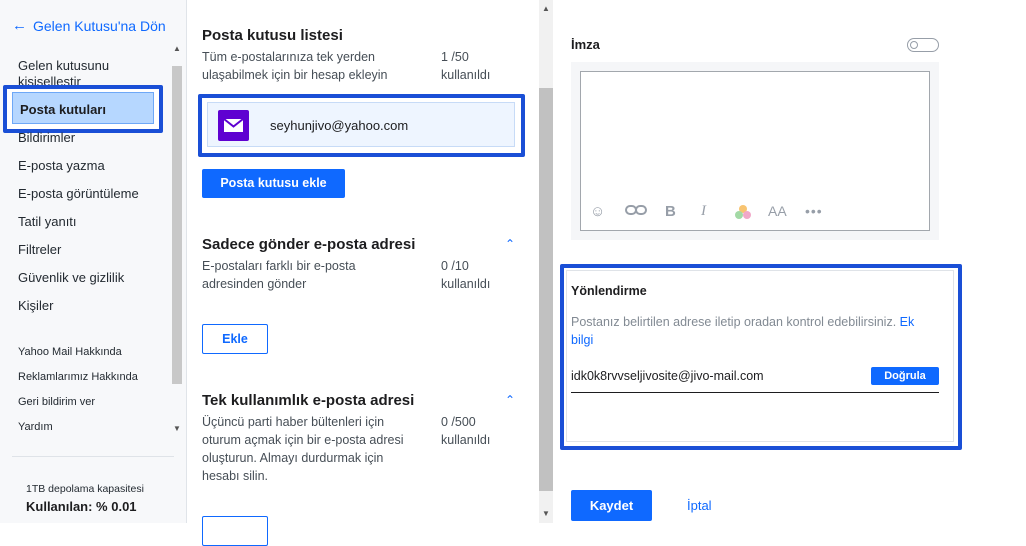 This screenshot has width=1026, height=546. Describe the element at coordinates (585, 44) in the screenshot. I see `signature-title: İmza` at that location.